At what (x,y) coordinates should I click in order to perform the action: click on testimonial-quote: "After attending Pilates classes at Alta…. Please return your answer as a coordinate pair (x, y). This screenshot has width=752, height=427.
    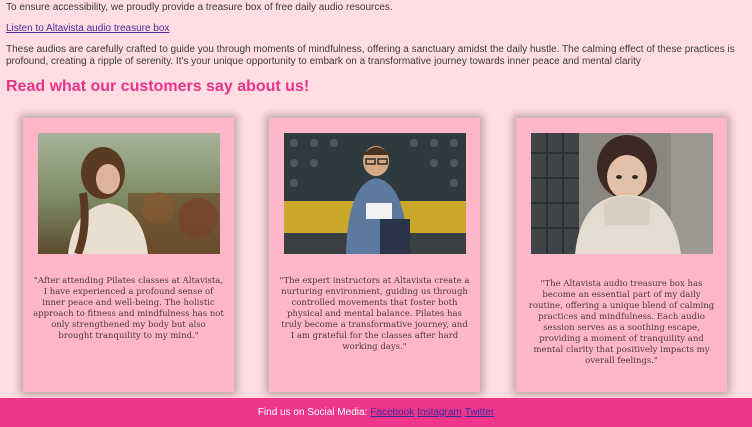
    Looking at the image, I should click on (128, 308).